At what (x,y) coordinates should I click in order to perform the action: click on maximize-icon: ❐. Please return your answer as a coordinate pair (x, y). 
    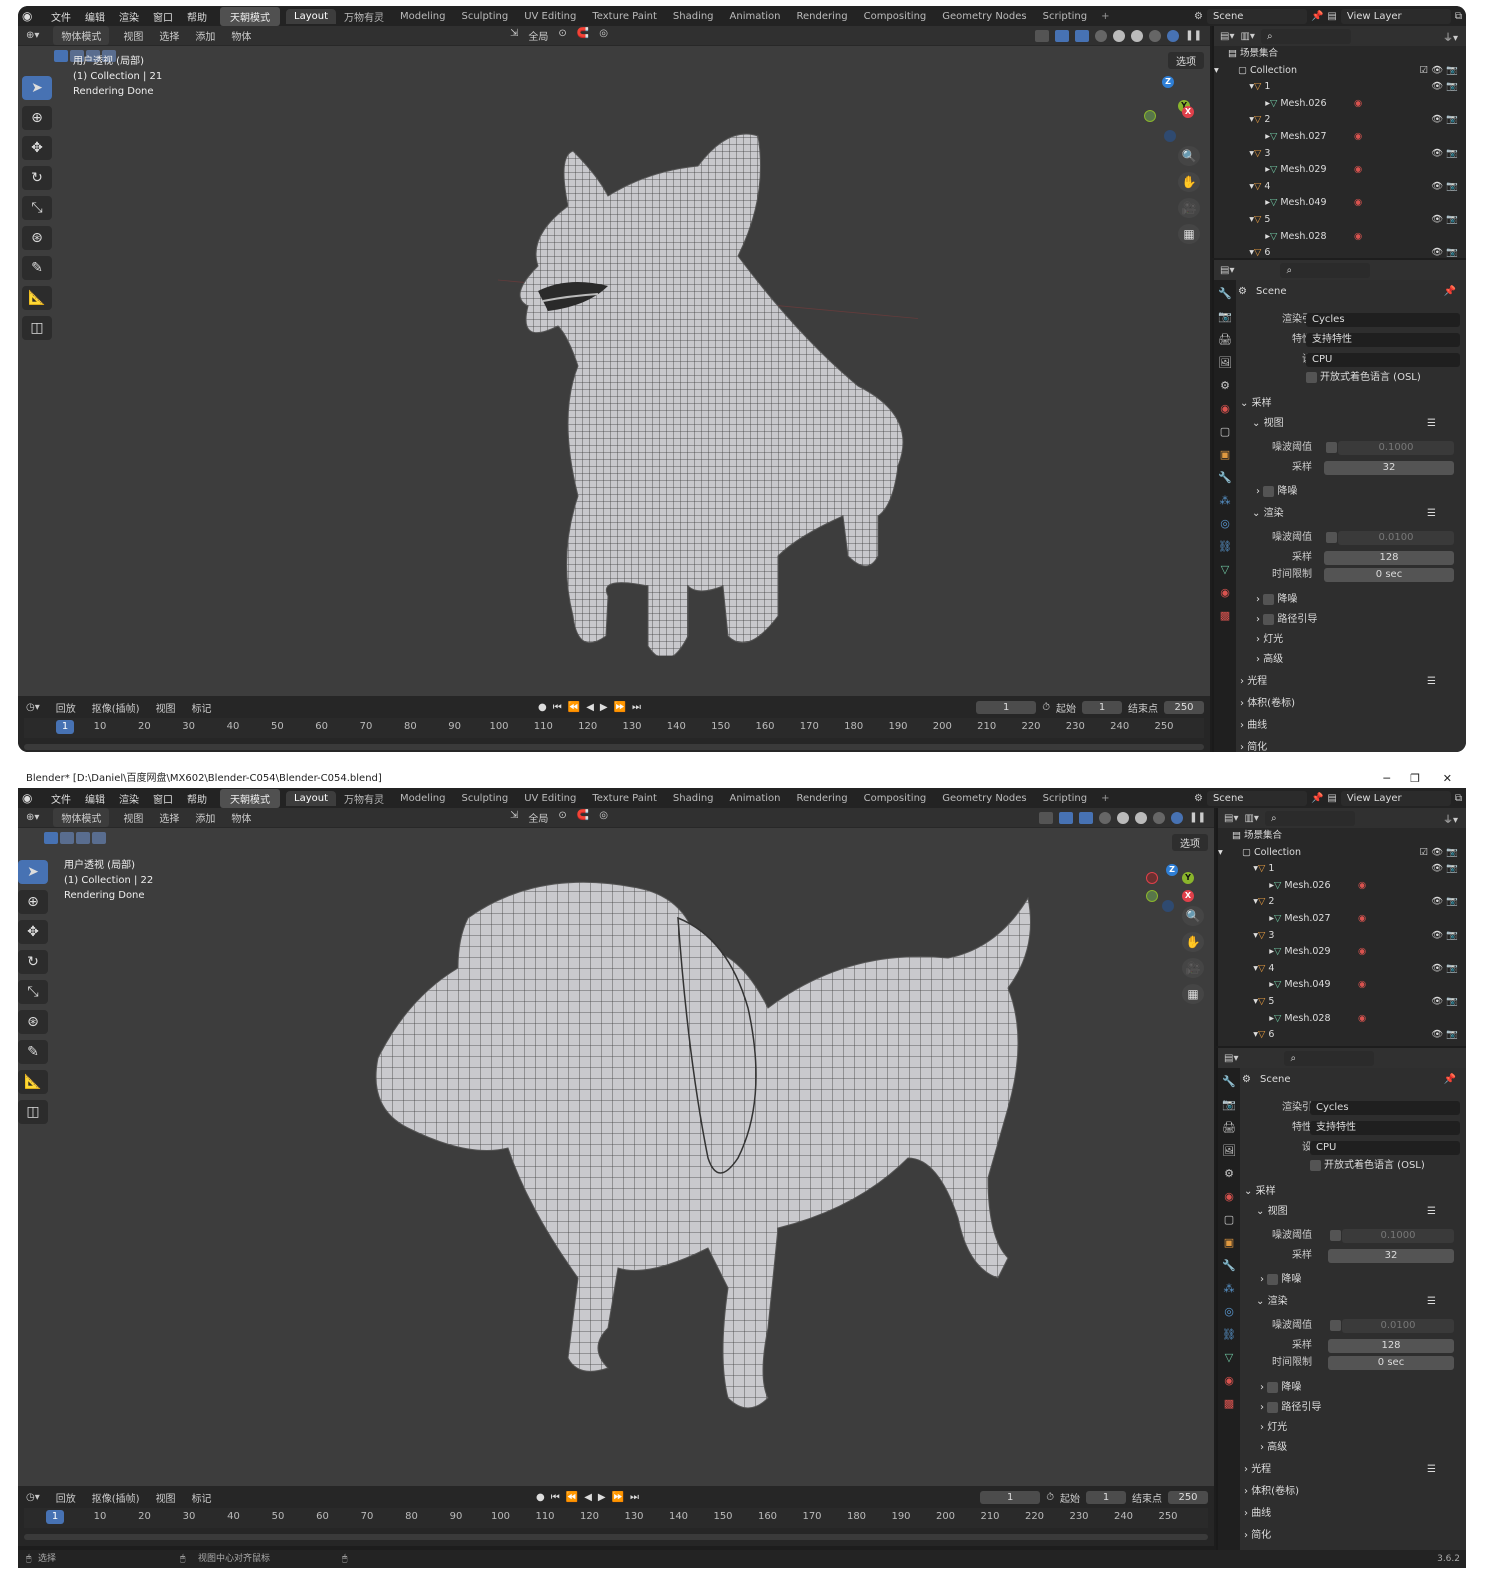
    Looking at the image, I should click on (1415, 779).